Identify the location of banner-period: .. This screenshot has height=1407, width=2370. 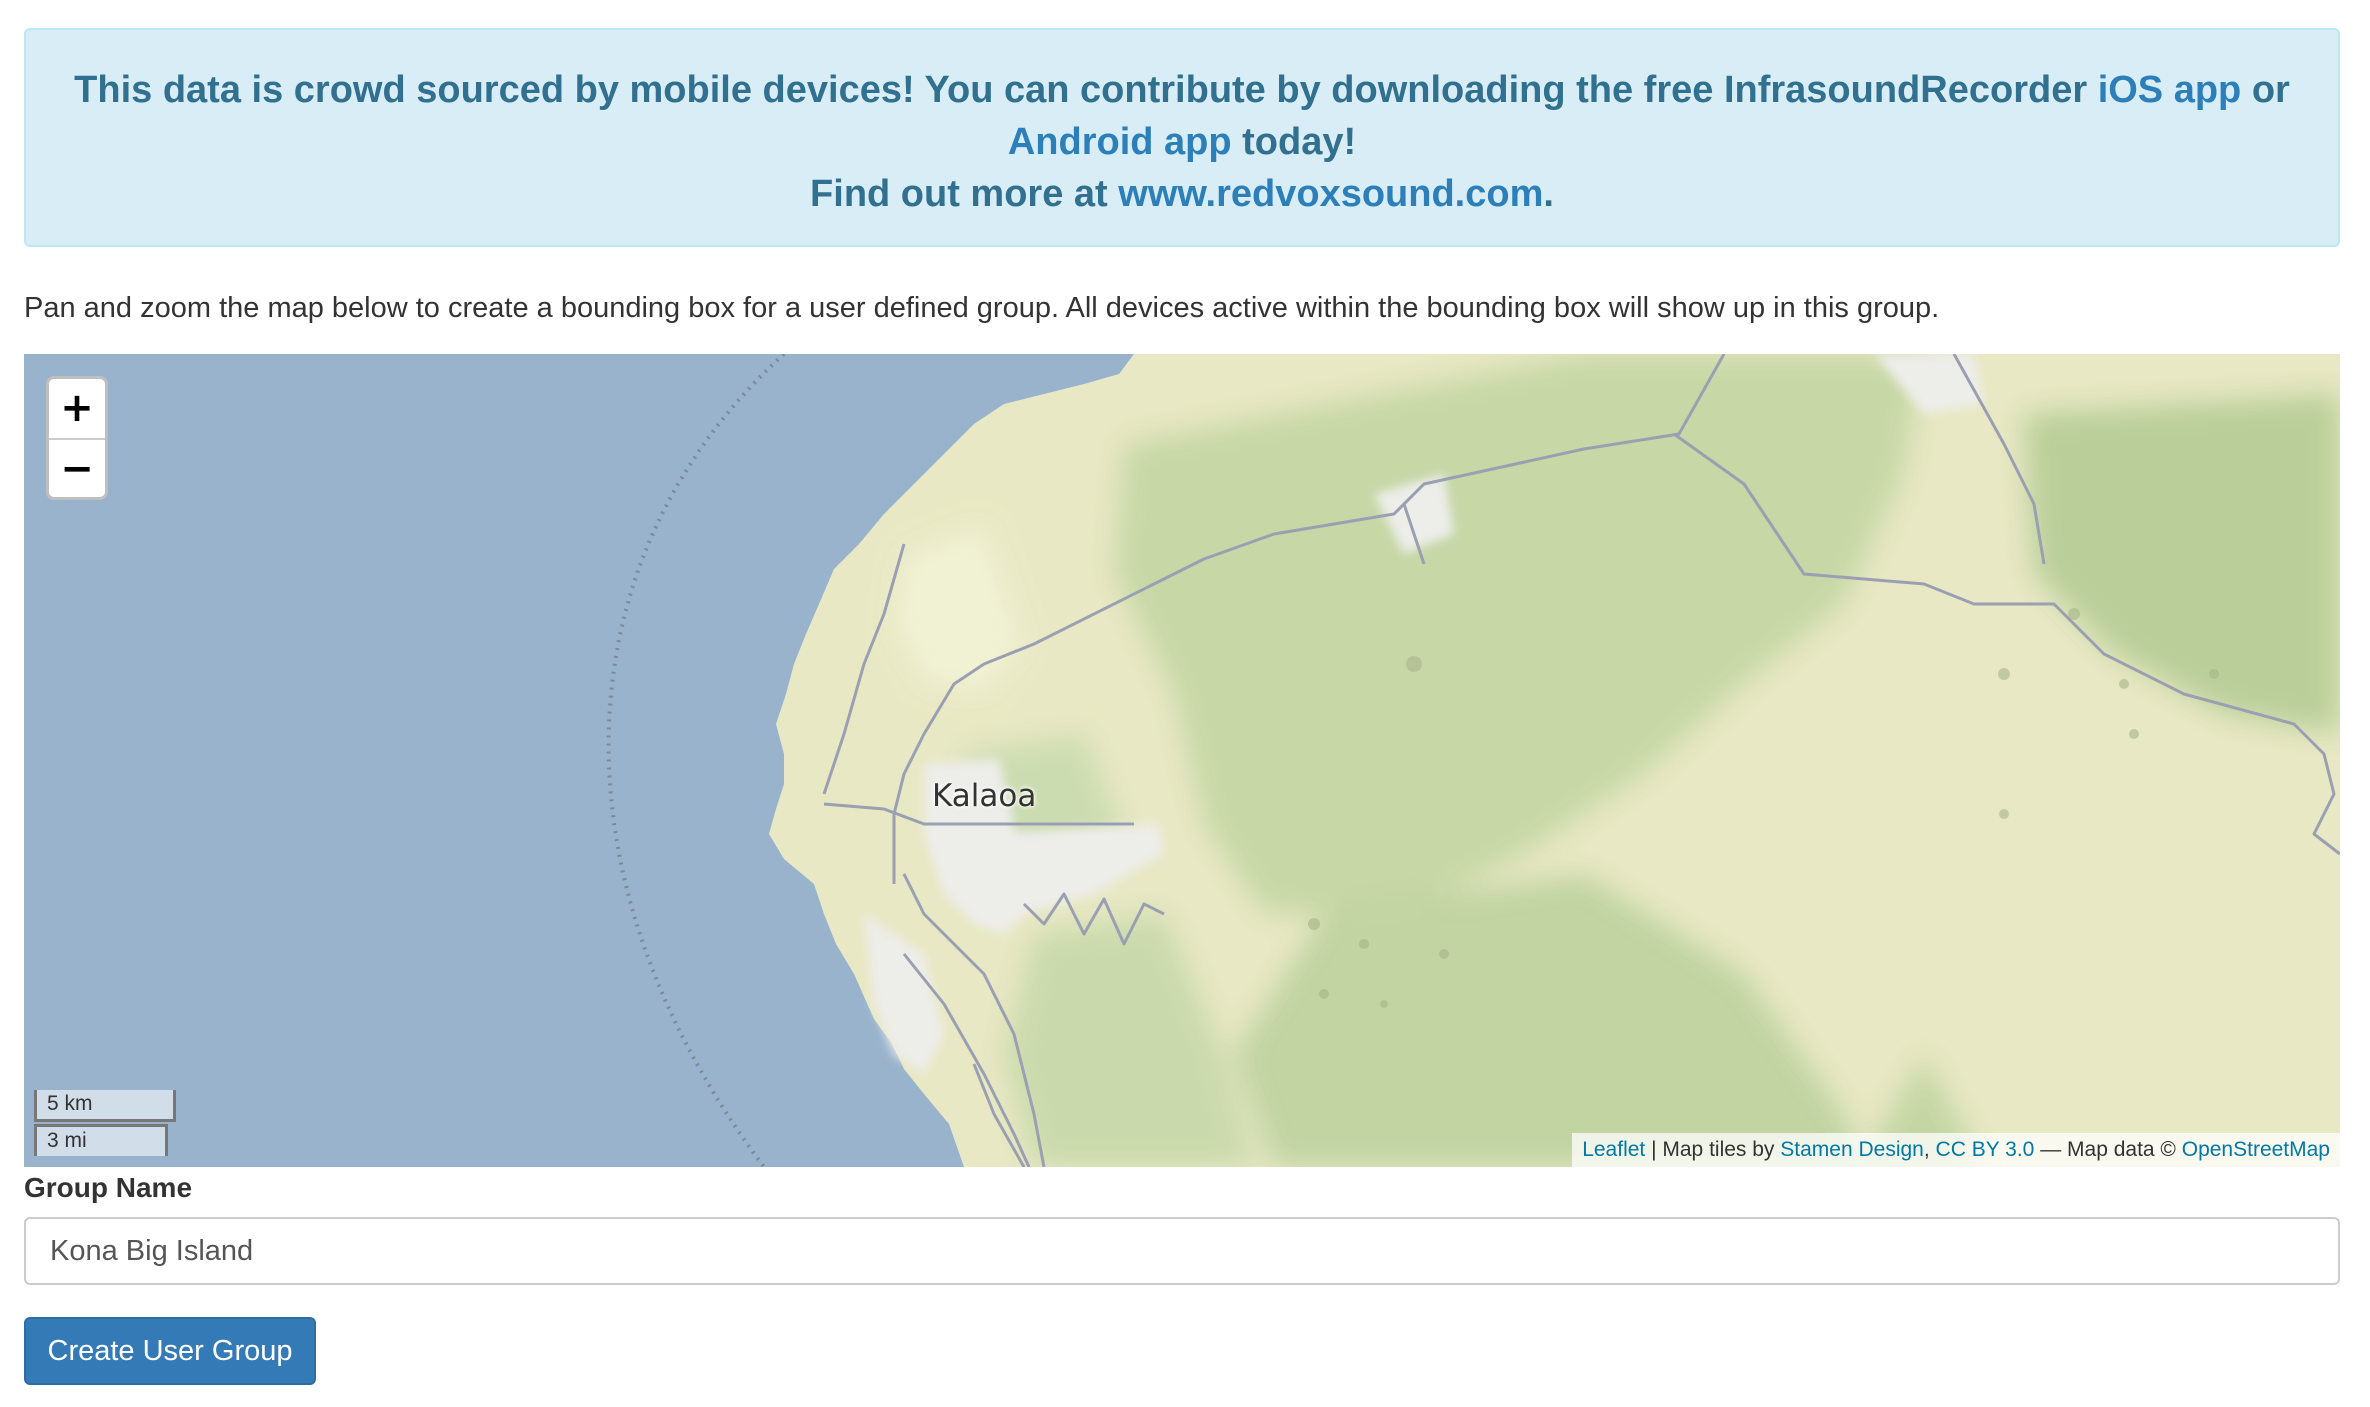
(1548, 194).